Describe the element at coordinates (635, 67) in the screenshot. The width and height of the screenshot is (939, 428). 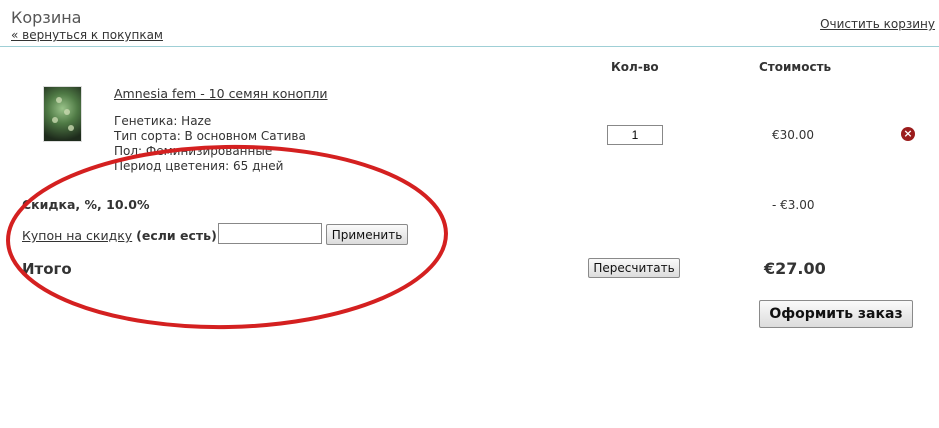
I see `column-header-qty: Кол-во` at that location.